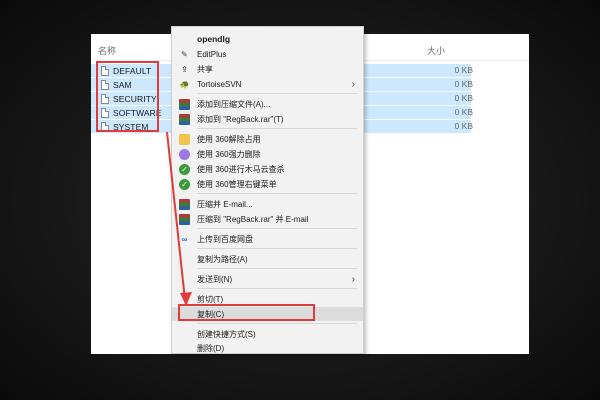  Describe the element at coordinates (212, 54) in the screenshot. I see `menu-item-label: EditPlus` at that location.